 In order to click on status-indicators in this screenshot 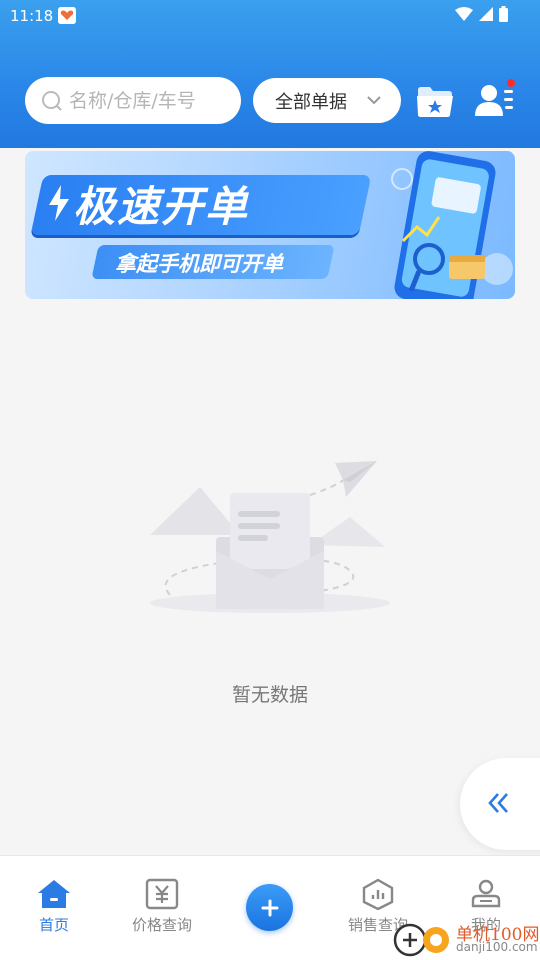, I will do `click(481, 14)`.